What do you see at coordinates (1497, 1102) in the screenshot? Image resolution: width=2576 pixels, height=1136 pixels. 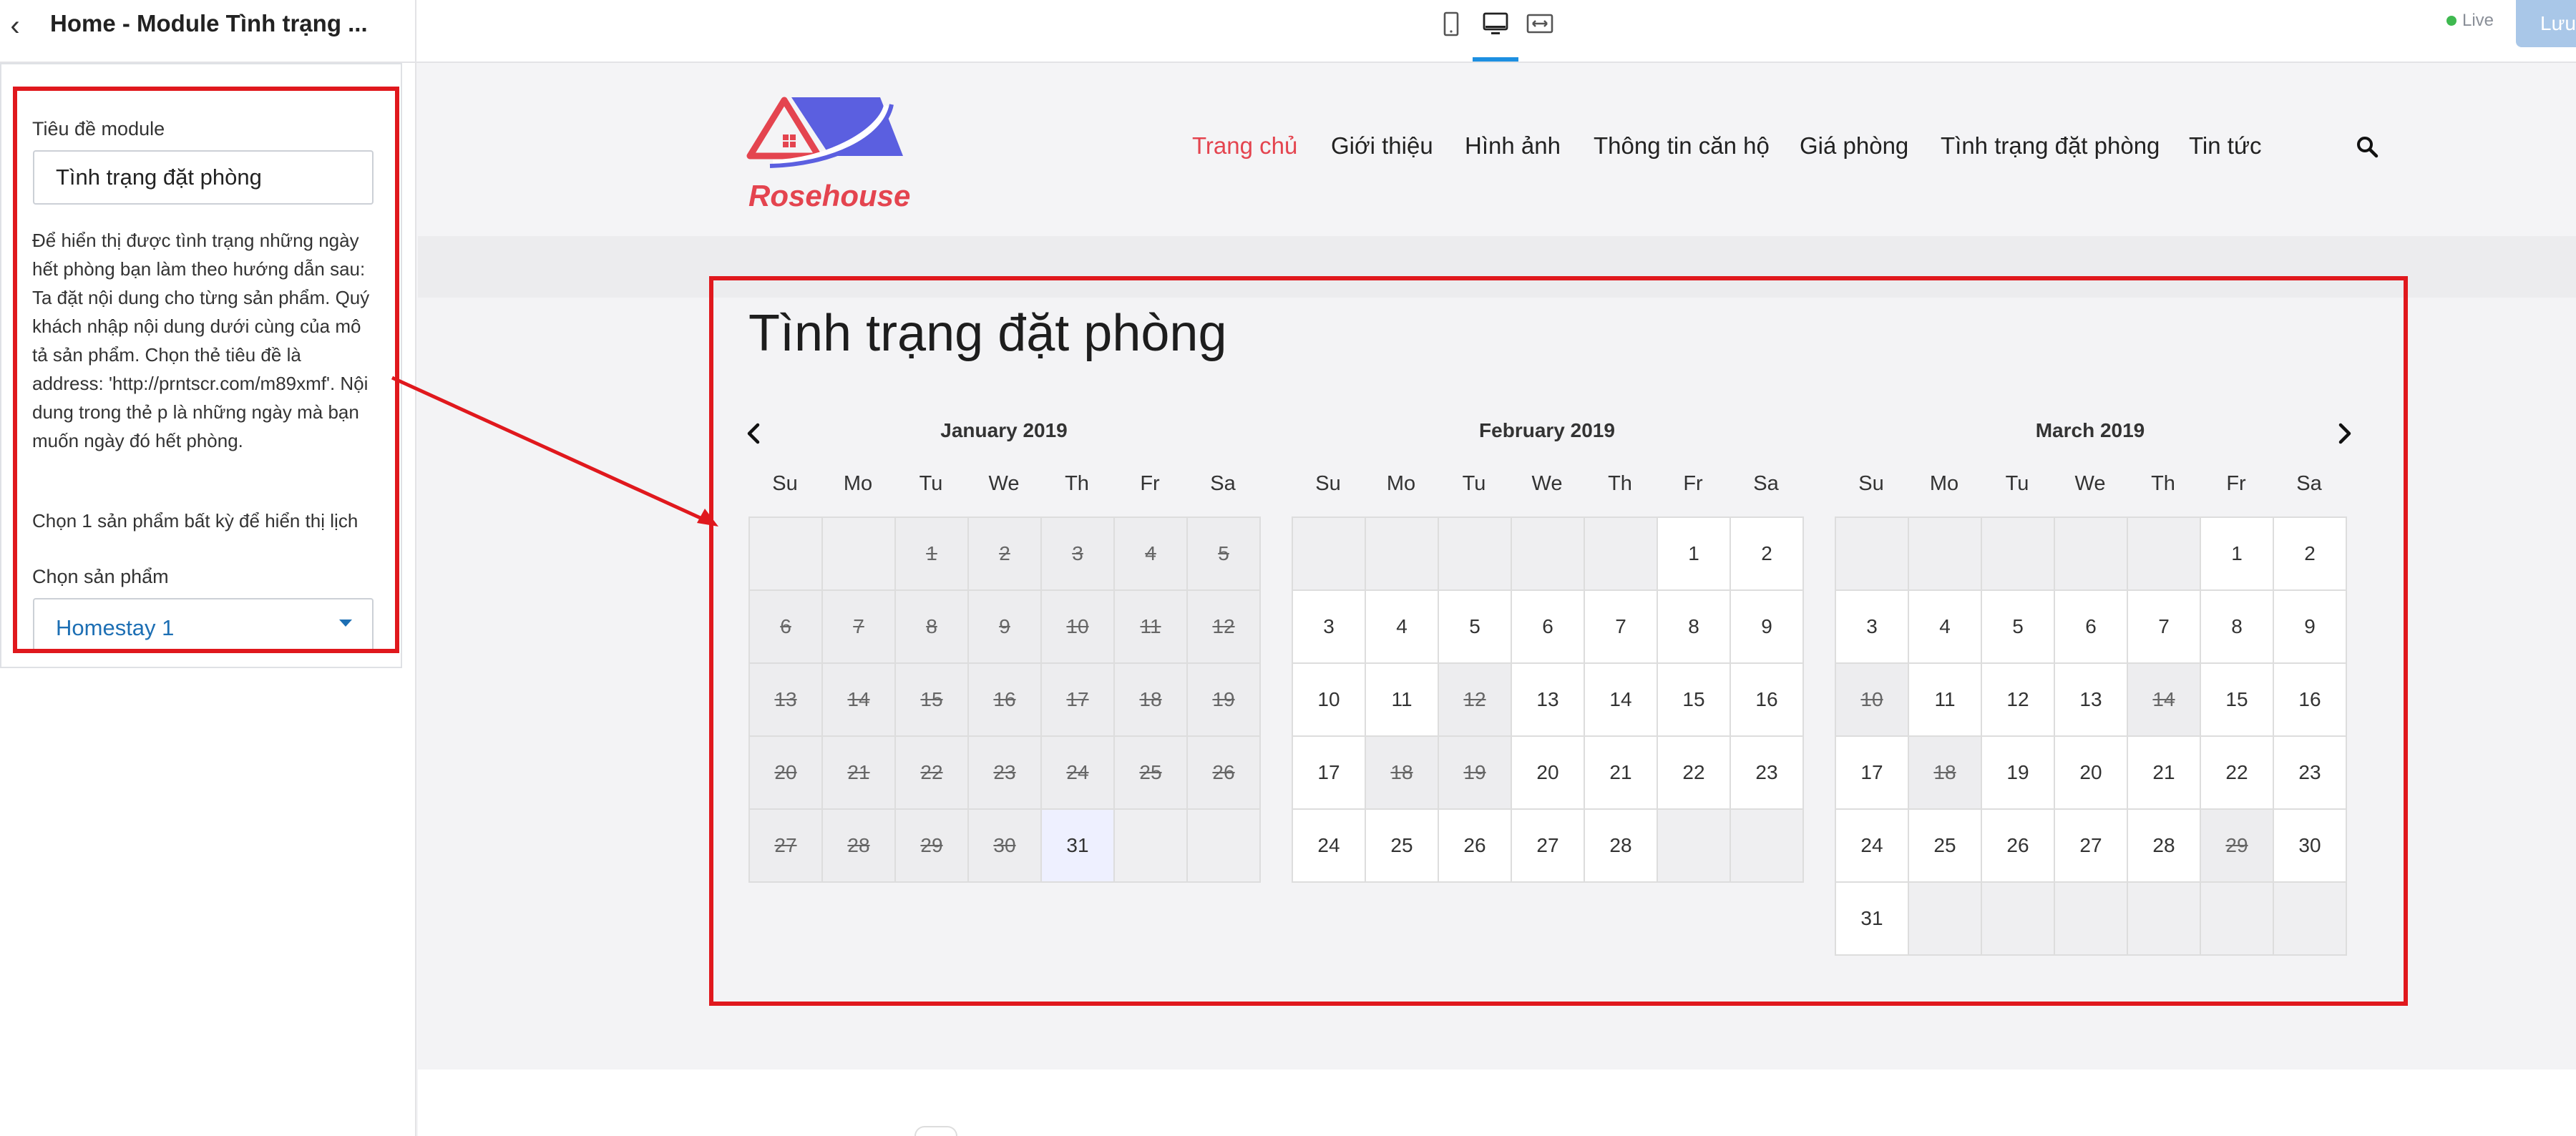 I see `page-footer-area` at bounding box center [1497, 1102].